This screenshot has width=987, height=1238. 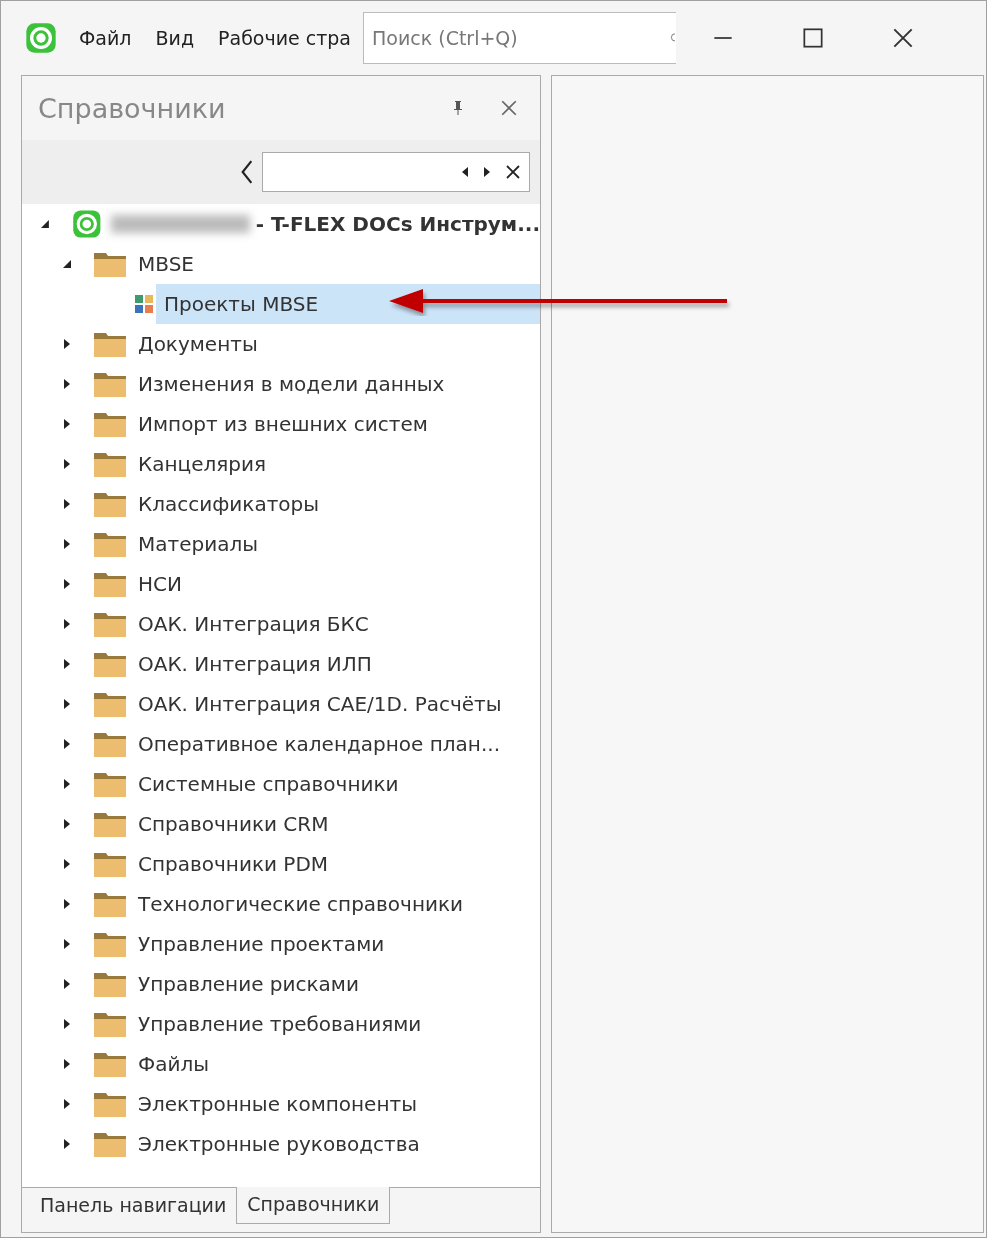 I want to click on panel-title: Справочники, so click(x=132, y=108).